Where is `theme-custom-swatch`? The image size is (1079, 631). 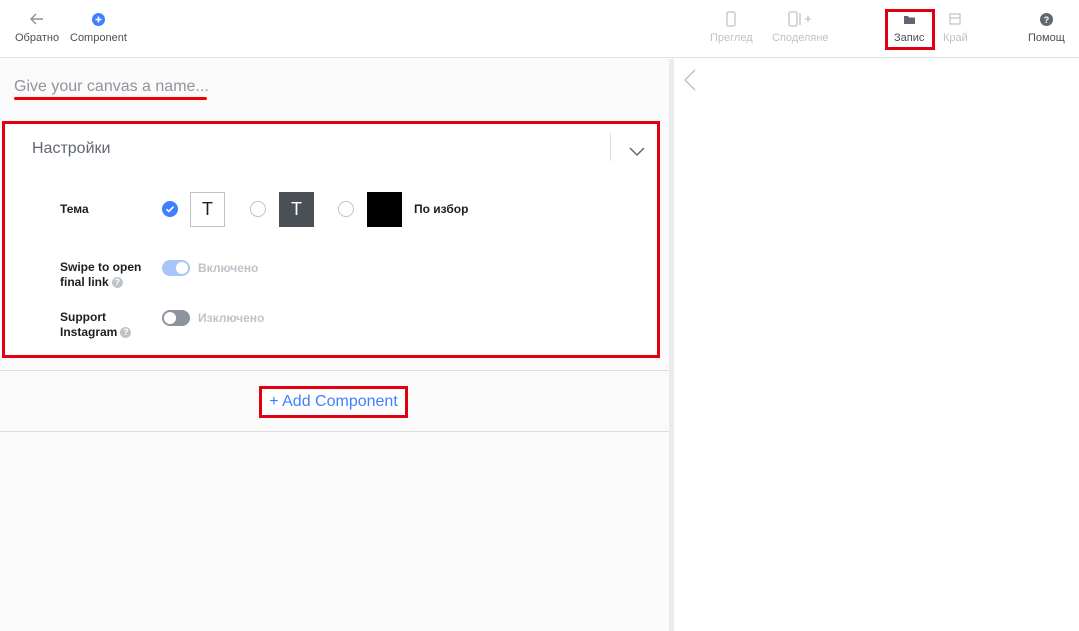 theme-custom-swatch is located at coordinates (384, 209).